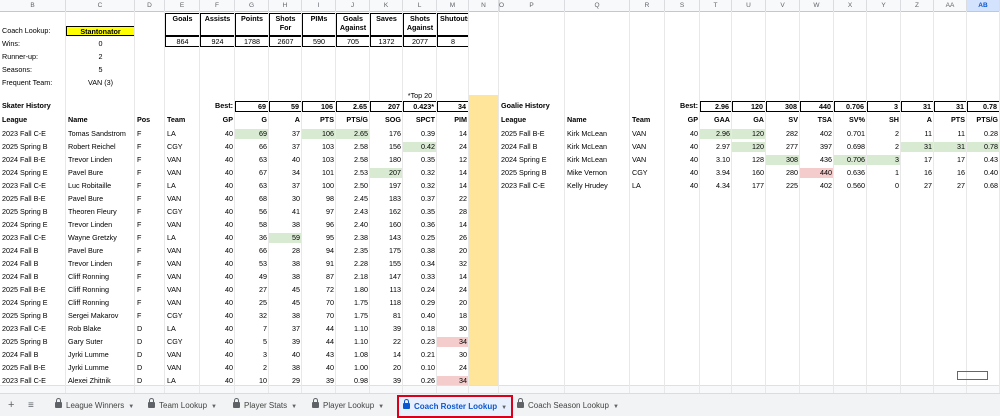  I want to click on skater-cell: 155, so click(386, 264).